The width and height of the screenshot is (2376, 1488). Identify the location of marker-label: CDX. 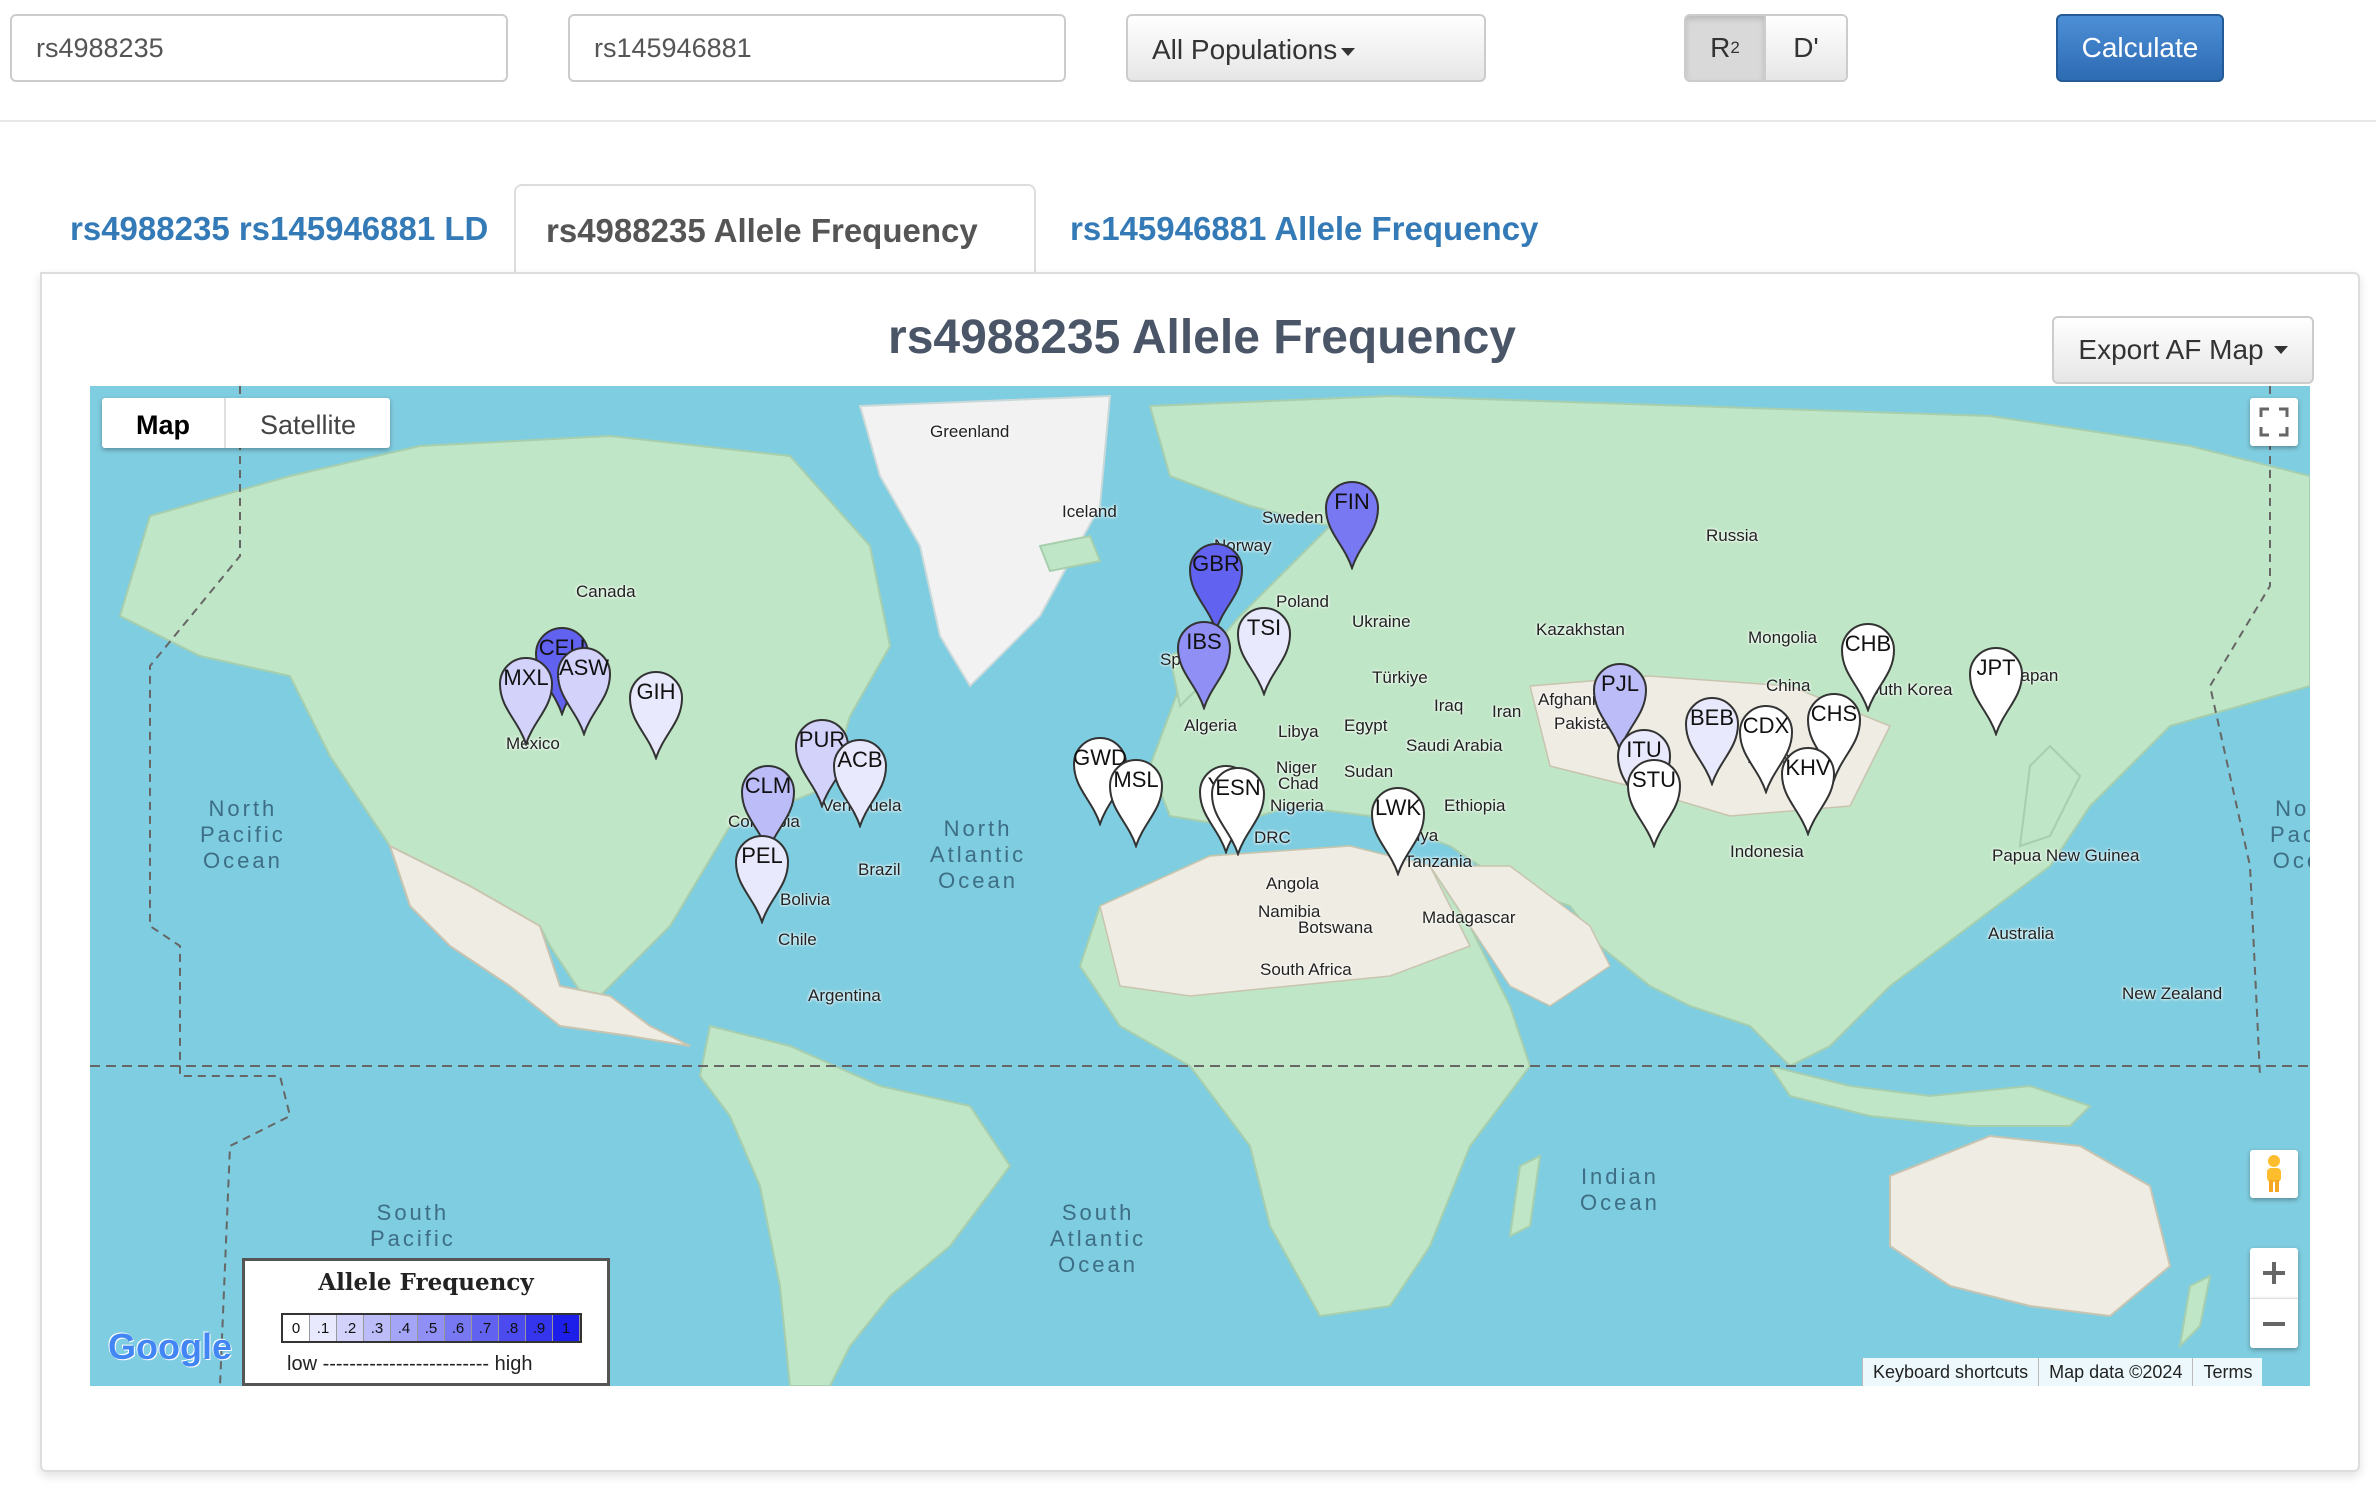
(1766, 725).